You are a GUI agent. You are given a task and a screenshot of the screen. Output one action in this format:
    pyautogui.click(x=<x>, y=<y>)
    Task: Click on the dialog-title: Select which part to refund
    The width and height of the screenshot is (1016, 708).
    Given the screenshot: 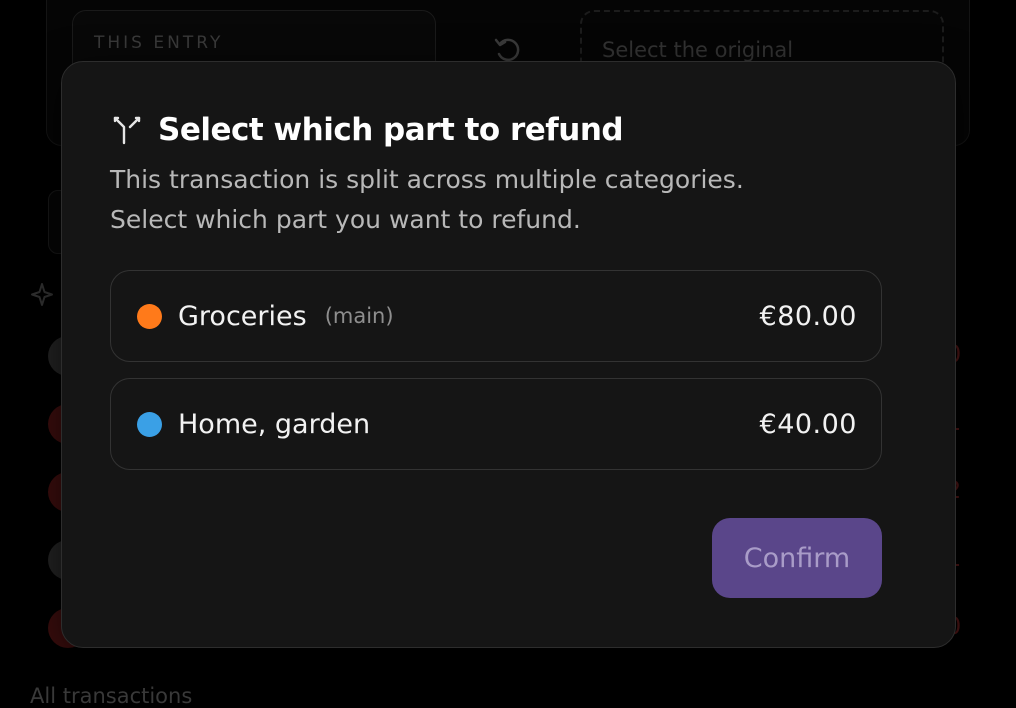 What is the action you would take?
    pyautogui.click(x=391, y=130)
    